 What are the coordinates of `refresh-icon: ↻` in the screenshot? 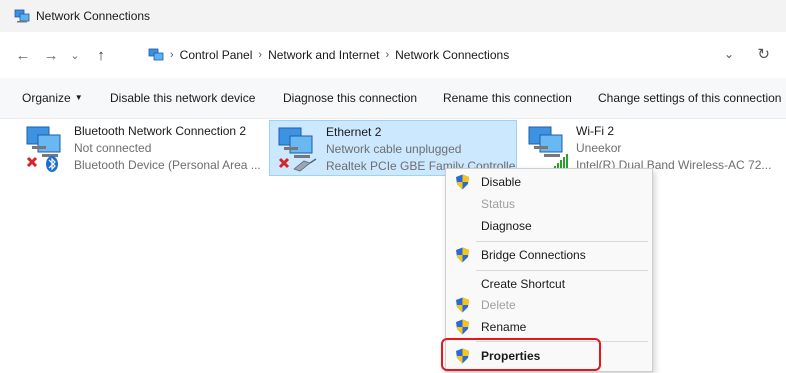 It's located at (763, 54).